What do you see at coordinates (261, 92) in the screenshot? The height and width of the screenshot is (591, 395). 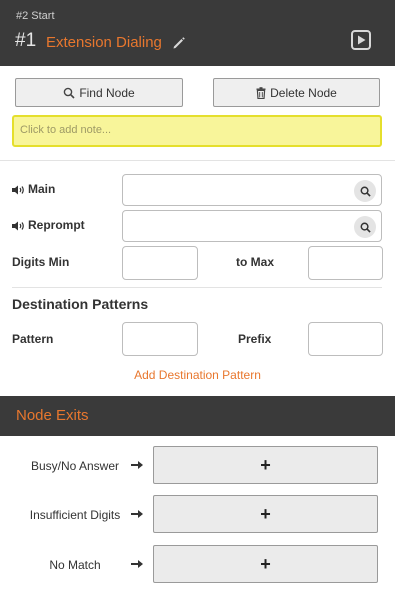 I see `trash-icon` at bounding box center [261, 92].